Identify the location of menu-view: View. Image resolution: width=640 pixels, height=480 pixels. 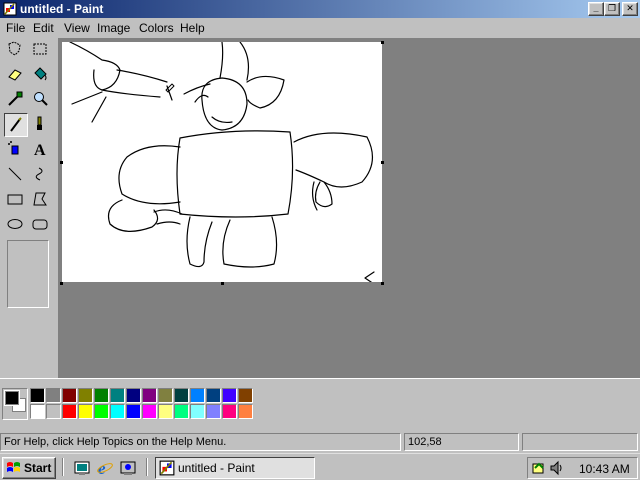
(77, 28).